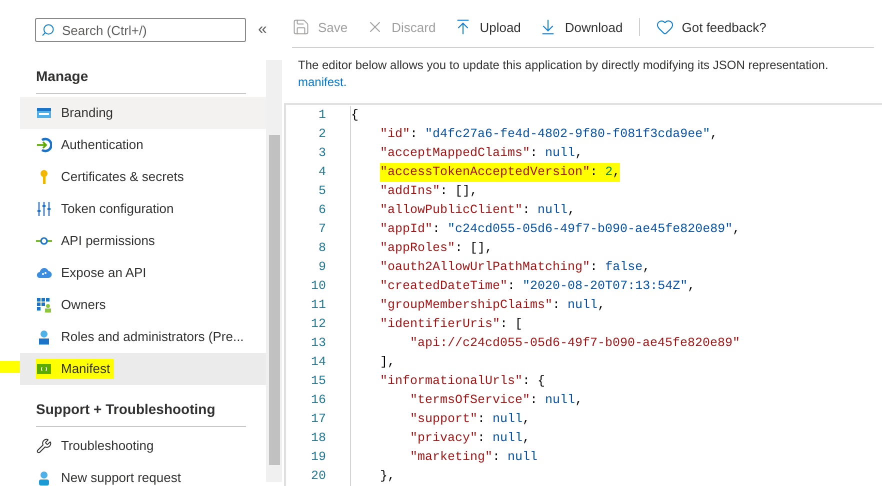 This screenshot has width=882, height=486. What do you see at coordinates (580, 28) in the screenshot?
I see `toolbar-button: Download` at bounding box center [580, 28].